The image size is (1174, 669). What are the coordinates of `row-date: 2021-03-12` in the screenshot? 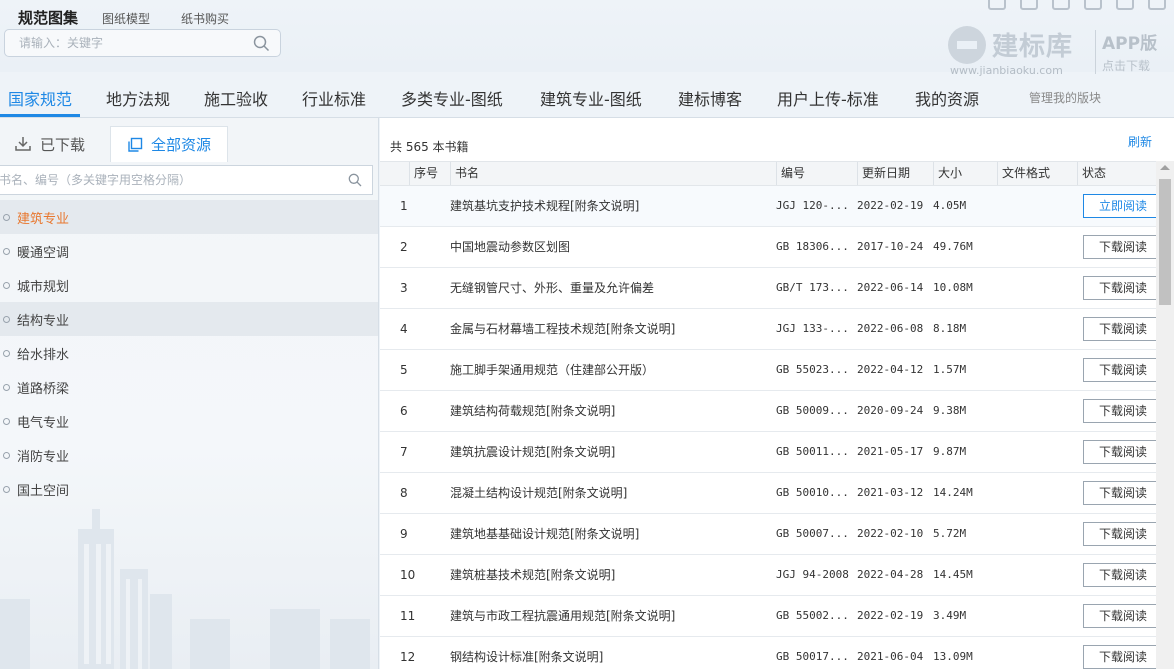 It's located at (890, 492).